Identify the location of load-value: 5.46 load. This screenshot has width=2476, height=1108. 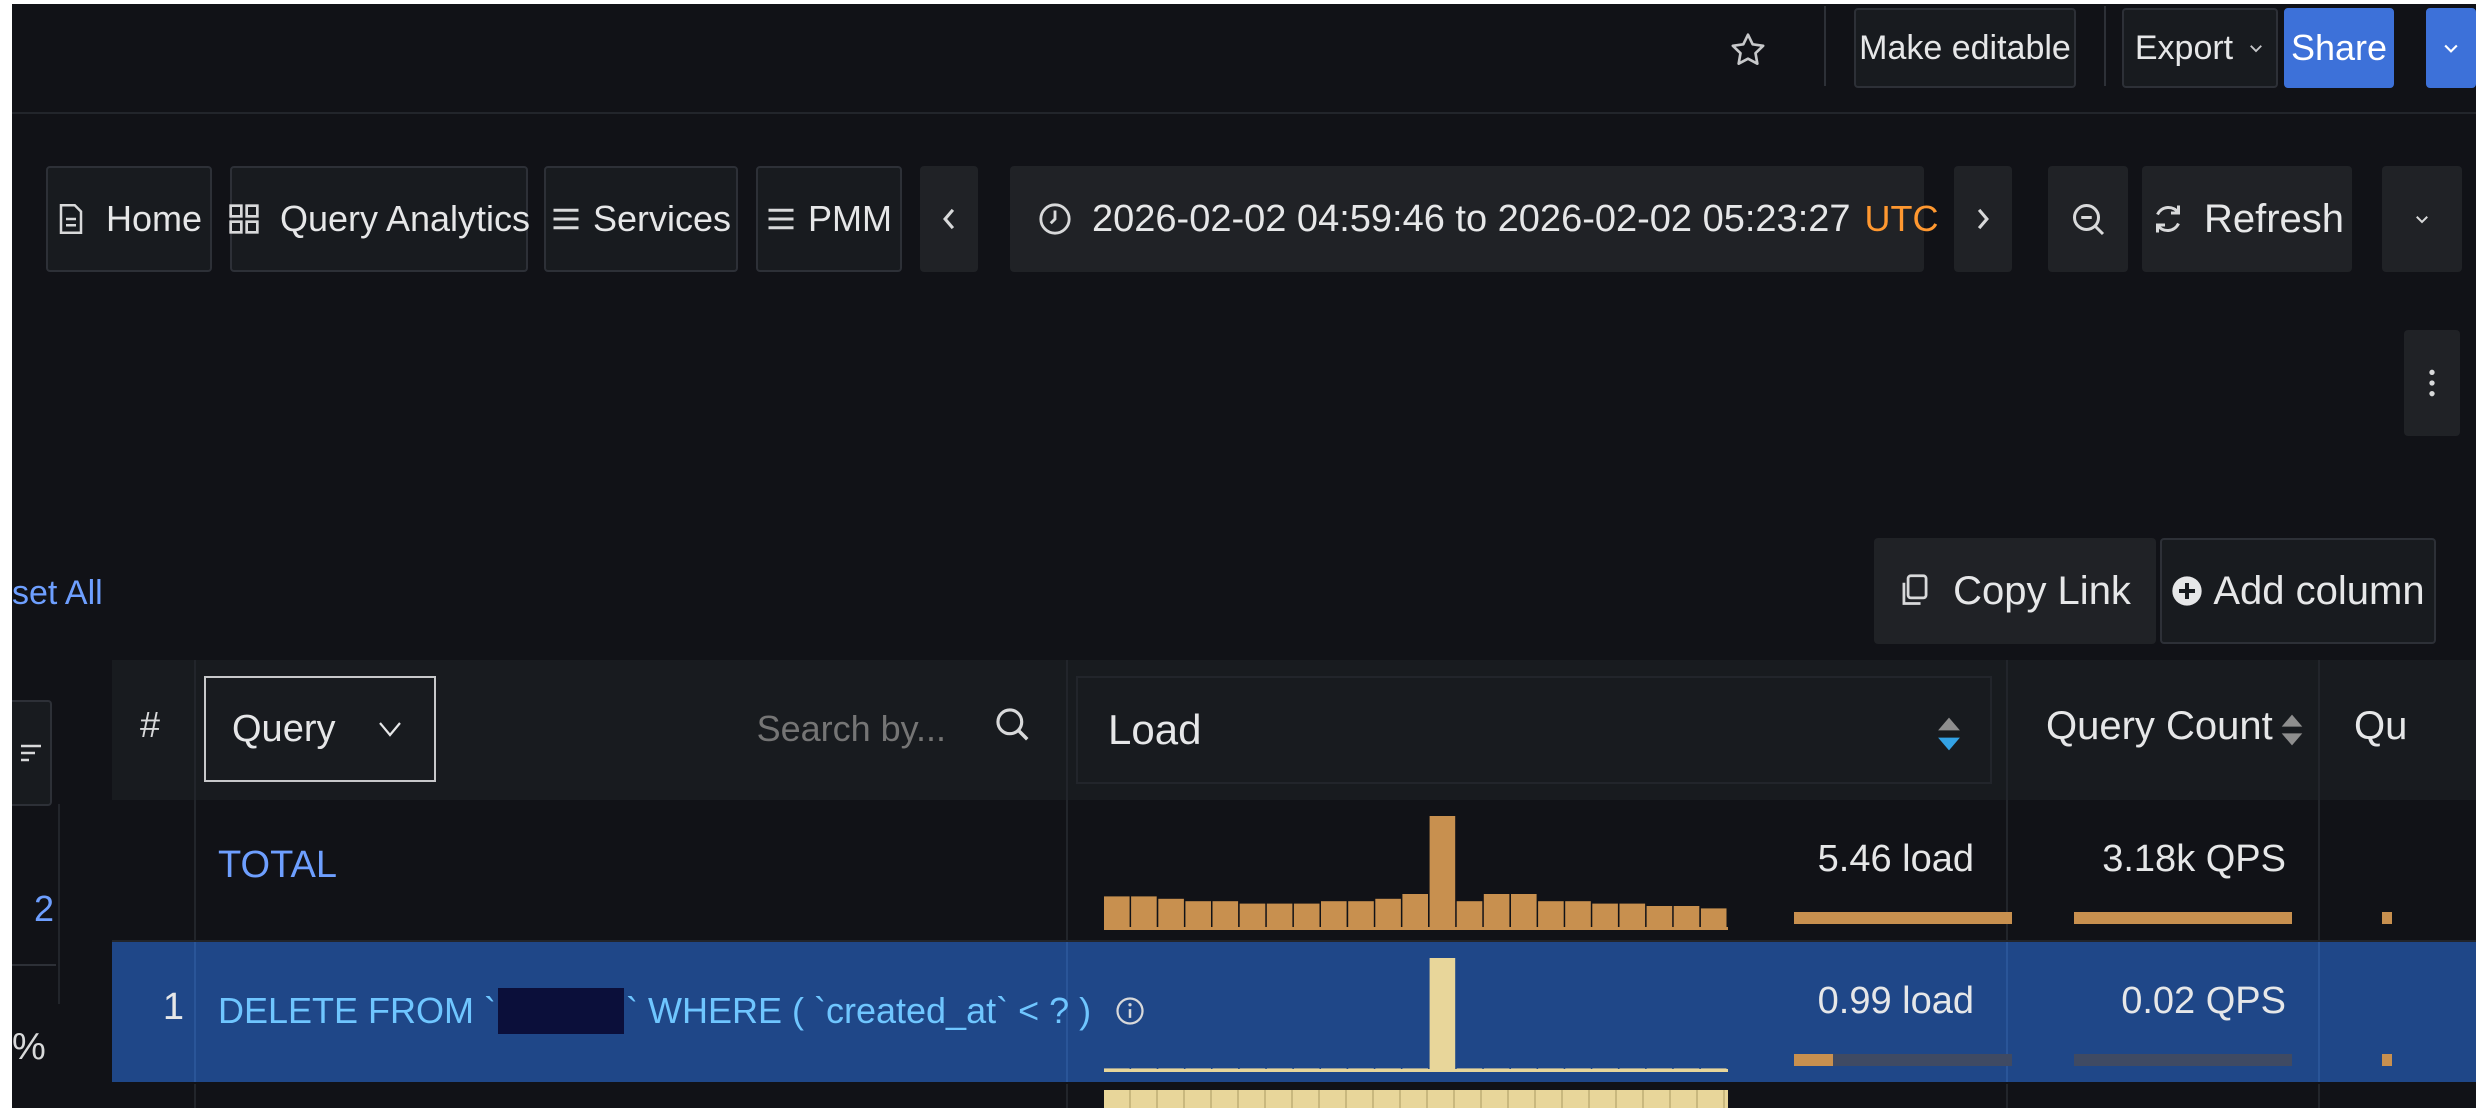
(1895, 859).